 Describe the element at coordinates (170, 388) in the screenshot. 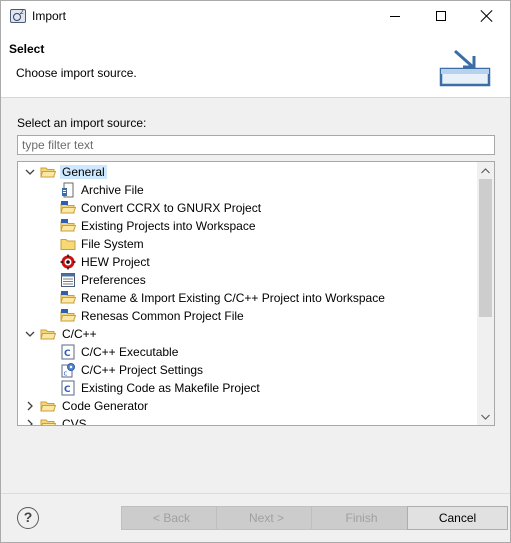

I see `tree-item-label: Existing Code as Makefile Project` at that location.